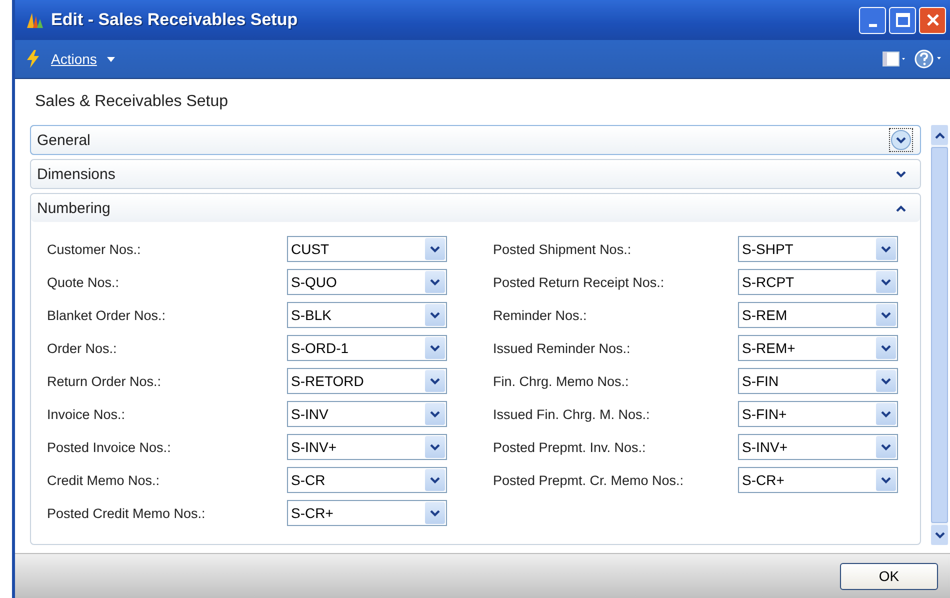 Image resolution: width=950 pixels, height=598 pixels. I want to click on field-label: Issued Reminder Nos.:, so click(562, 348).